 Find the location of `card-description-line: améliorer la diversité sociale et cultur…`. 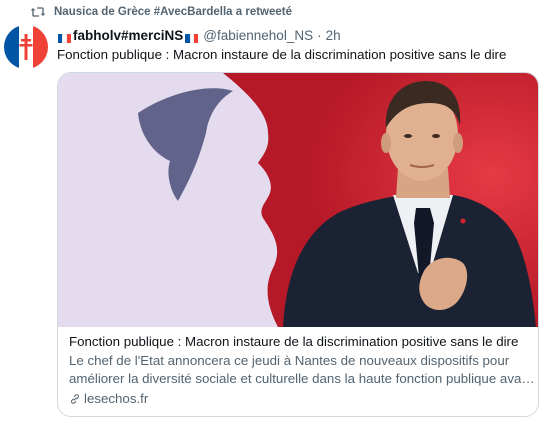

card-description-line: améliorer la diversité sociale et cultur… is located at coordinates (302, 378).